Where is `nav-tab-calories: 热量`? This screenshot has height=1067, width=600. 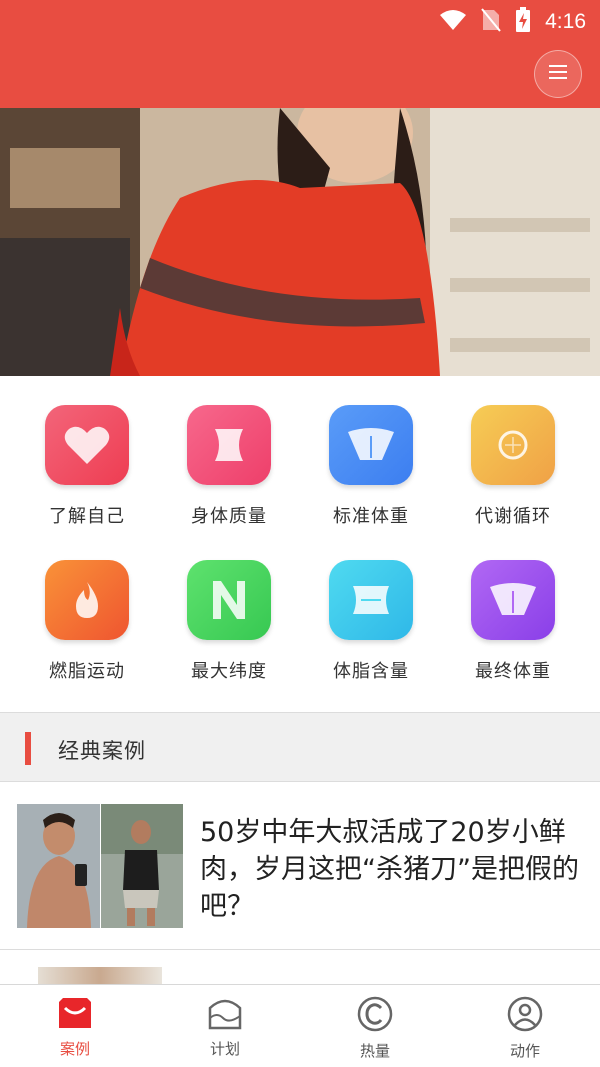 nav-tab-calories: 热量 is located at coordinates (375, 1026).